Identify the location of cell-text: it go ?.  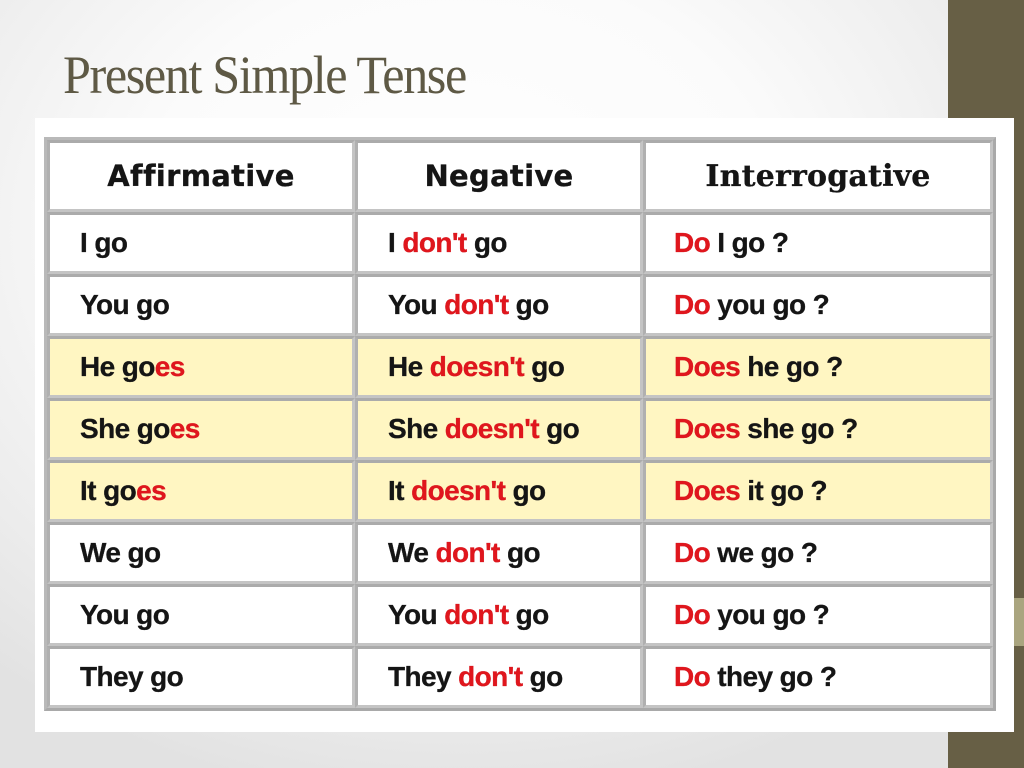
(784, 490).